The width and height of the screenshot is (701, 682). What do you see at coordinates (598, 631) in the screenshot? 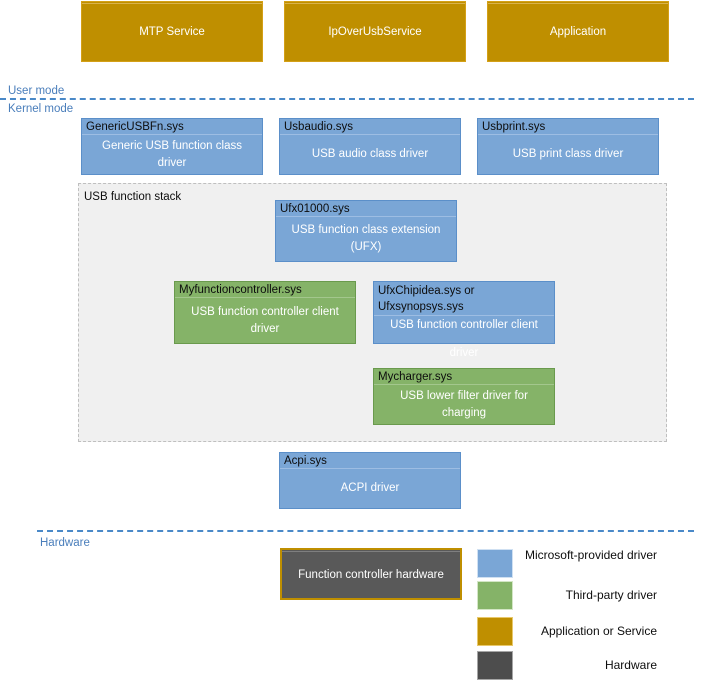
I see `legend-label-application-or-service: Application or Service` at bounding box center [598, 631].